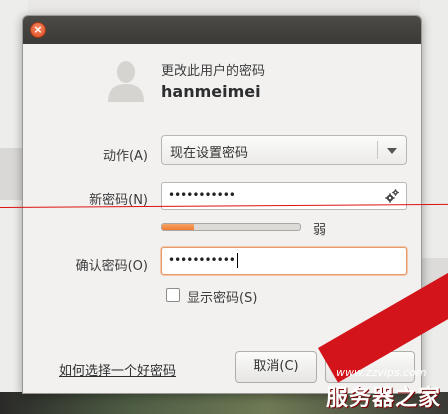 The height and width of the screenshot is (414, 448). Describe the element at coordinates (377, 150) in the screenshot. I see `dropdown-separator` at that location.